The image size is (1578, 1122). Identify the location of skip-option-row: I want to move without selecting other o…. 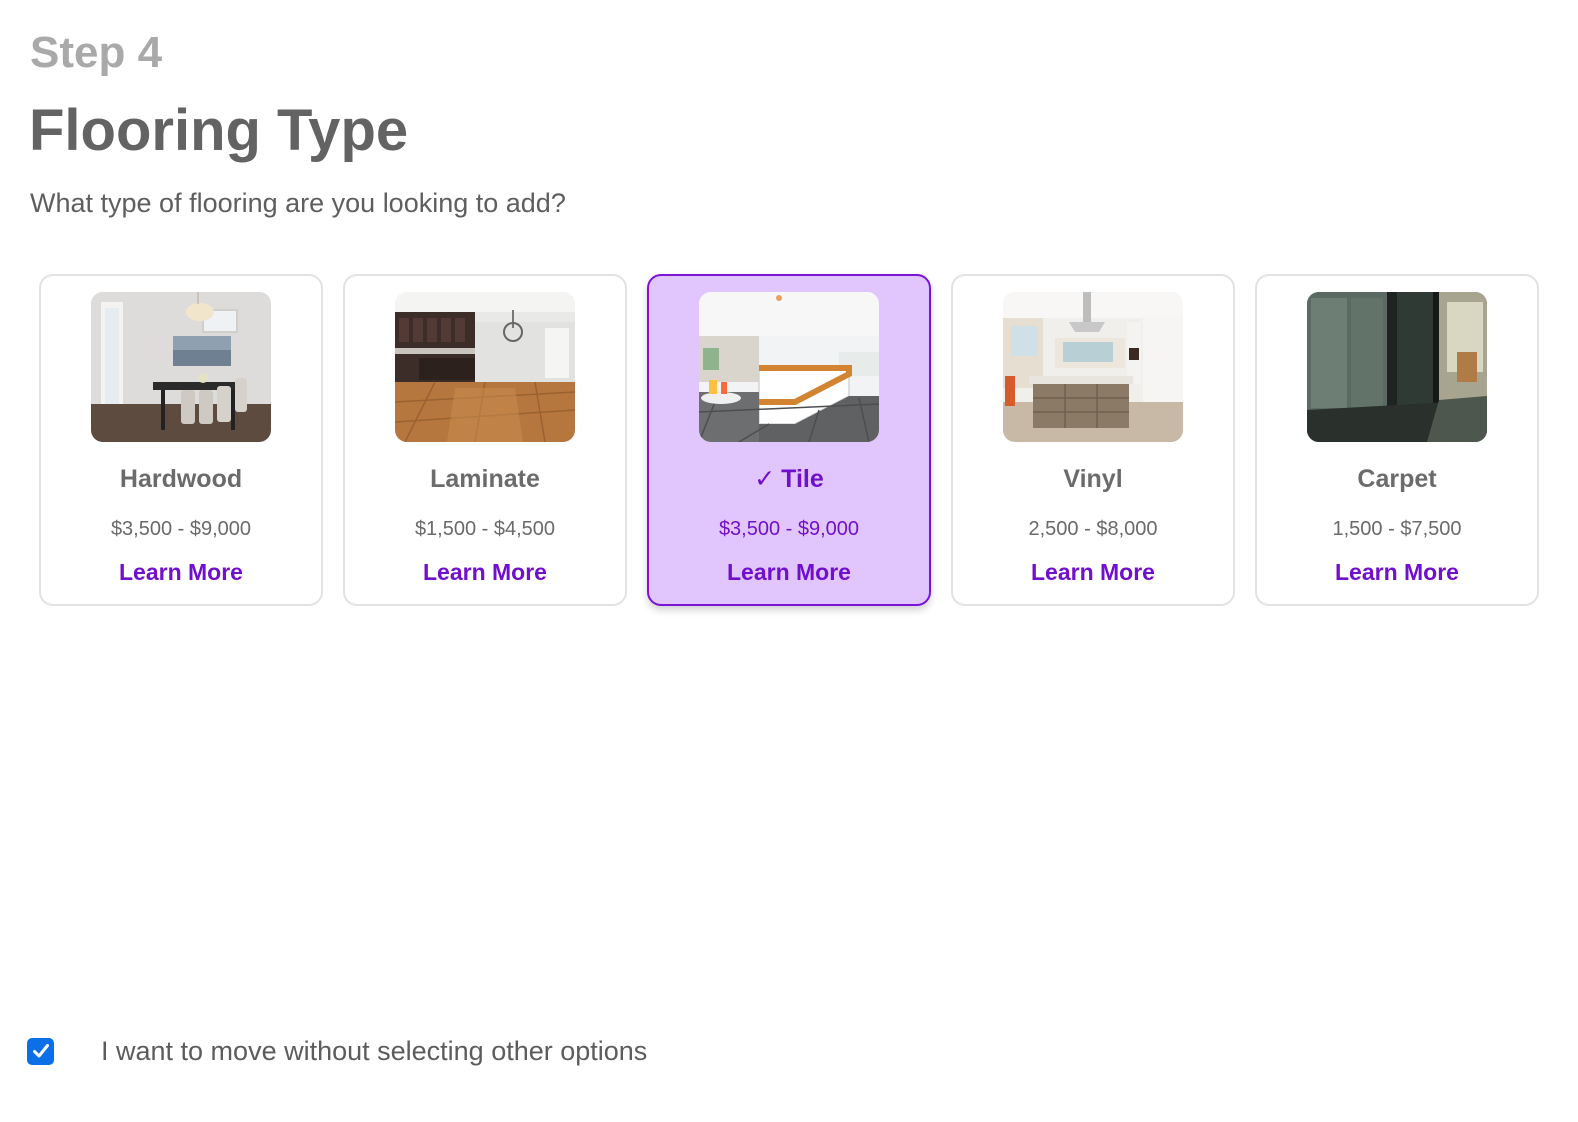
(337, 1051).